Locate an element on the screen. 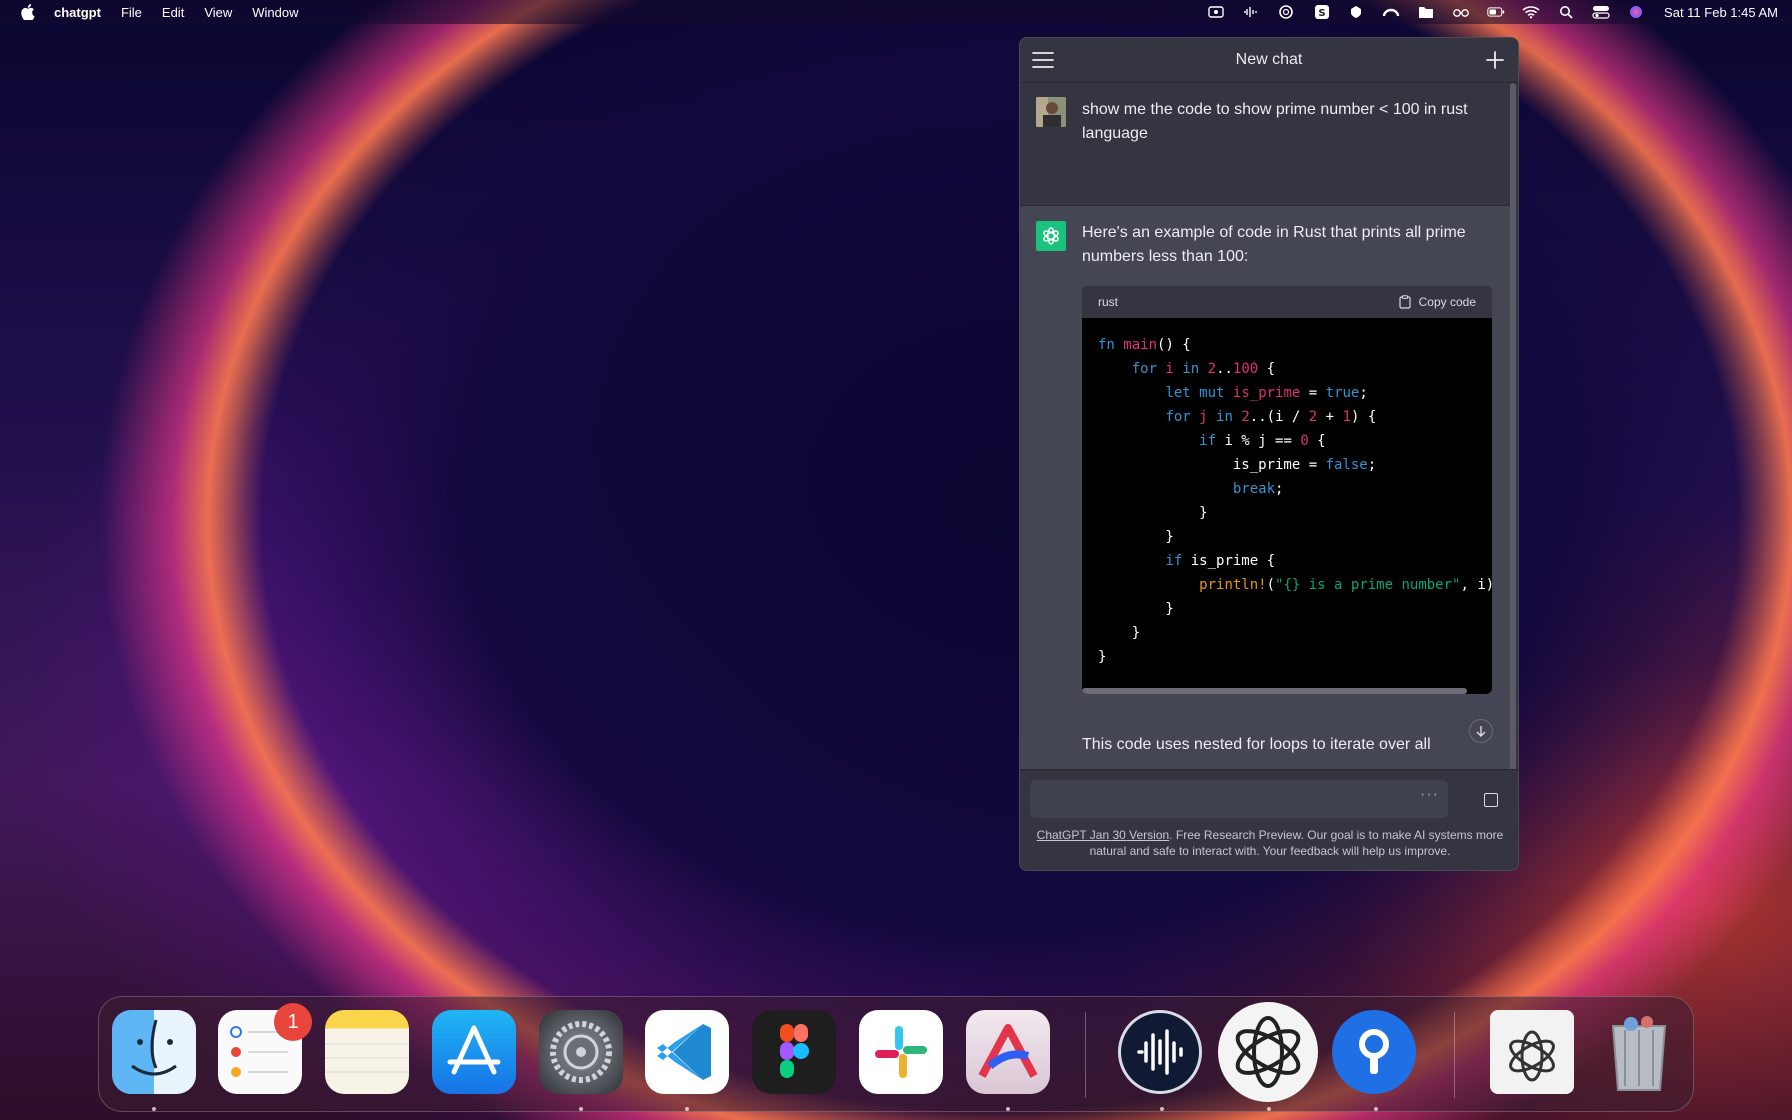  menu-window: Window is located at coordinates (275, 12).